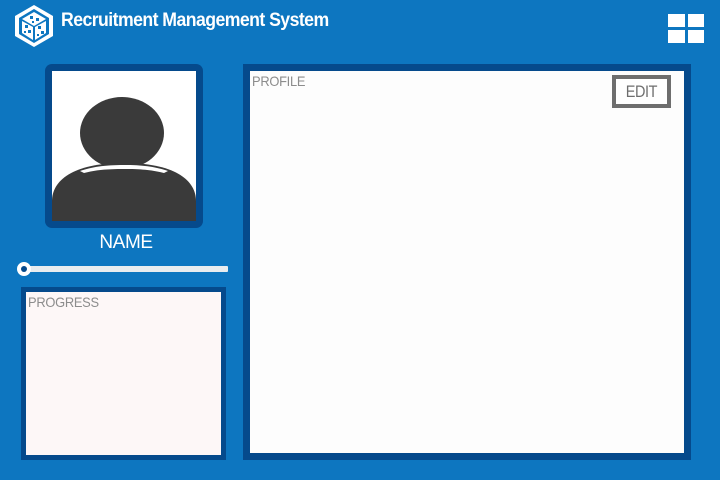  Describe the element at coordinates (126, 242) in the screenshot. I see `user-name: NAME` at that location.